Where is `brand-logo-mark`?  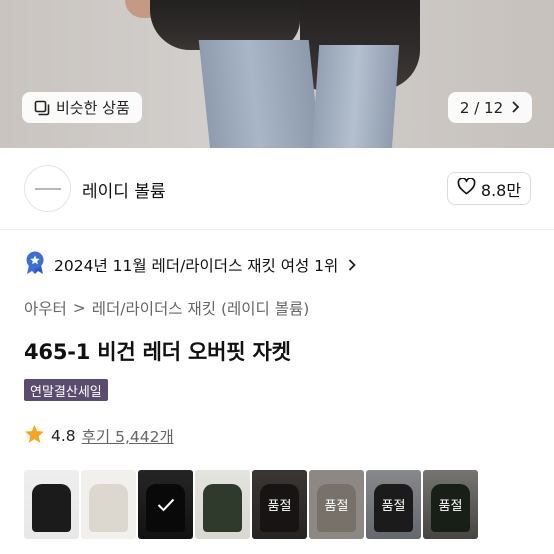 brand-logo-mark is located at coordinates (47, 188).